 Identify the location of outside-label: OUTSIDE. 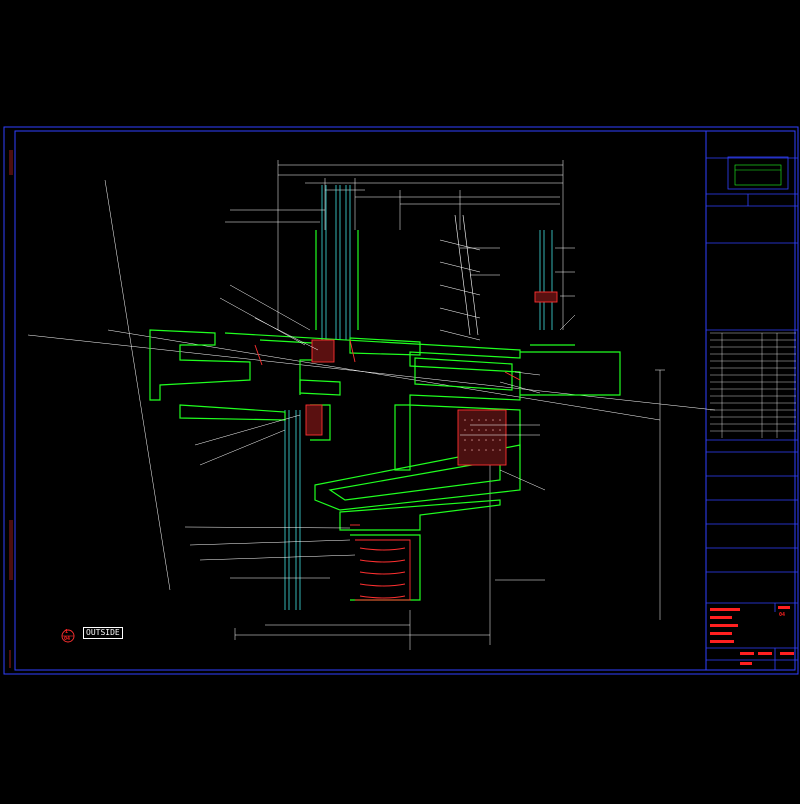
(103, 633).